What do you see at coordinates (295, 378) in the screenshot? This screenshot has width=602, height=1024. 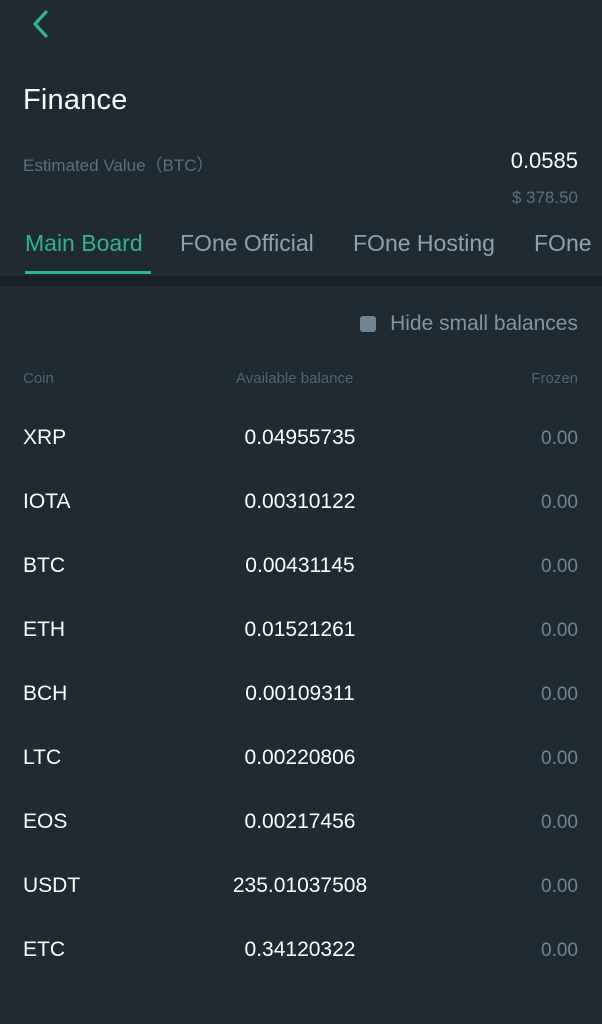 I see `column-header-available: Available balance` at bounding box center [295, 378].